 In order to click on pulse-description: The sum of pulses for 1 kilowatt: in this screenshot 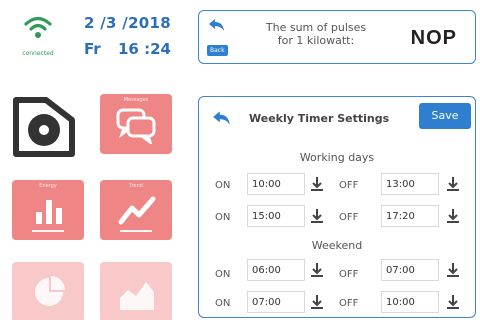, I will do `click(316, 34)`.